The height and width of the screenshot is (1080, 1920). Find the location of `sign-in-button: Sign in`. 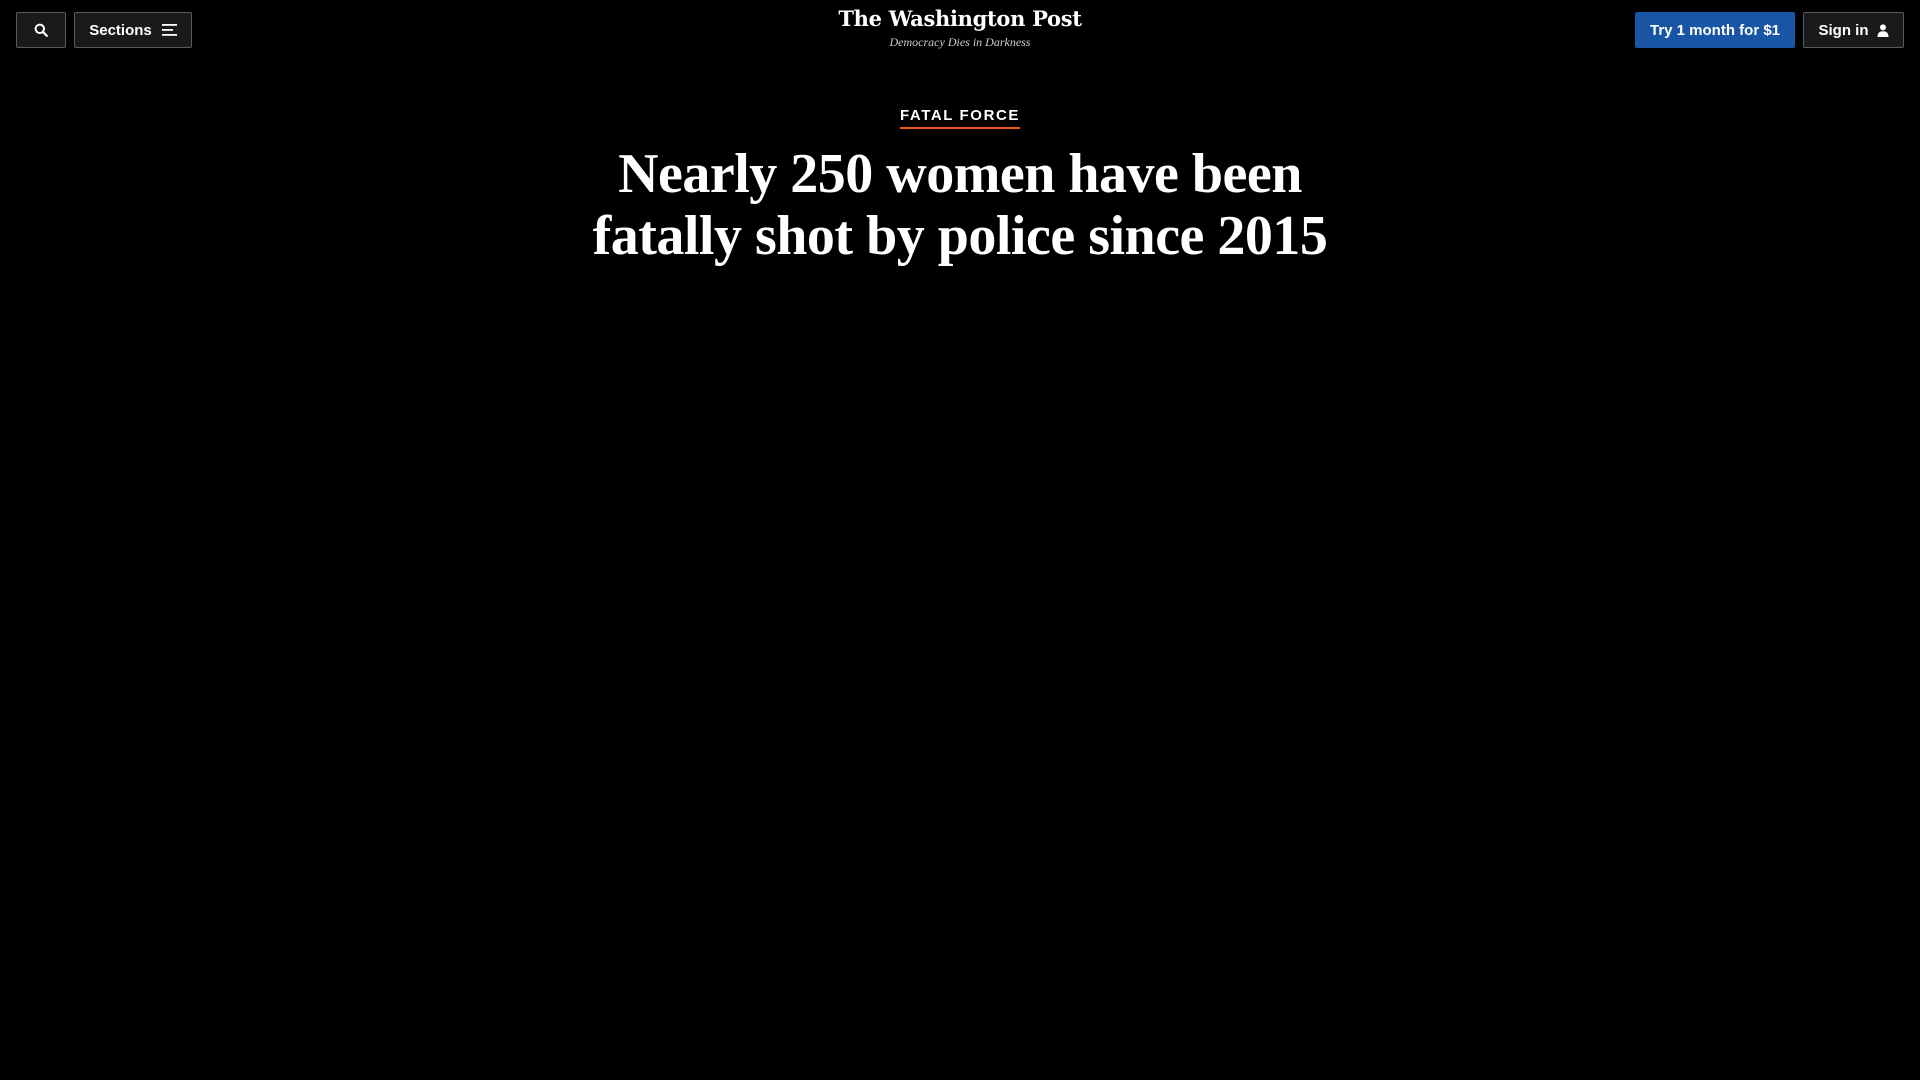

sign-in-button: Sign in is located at coordinates (1853, 30).